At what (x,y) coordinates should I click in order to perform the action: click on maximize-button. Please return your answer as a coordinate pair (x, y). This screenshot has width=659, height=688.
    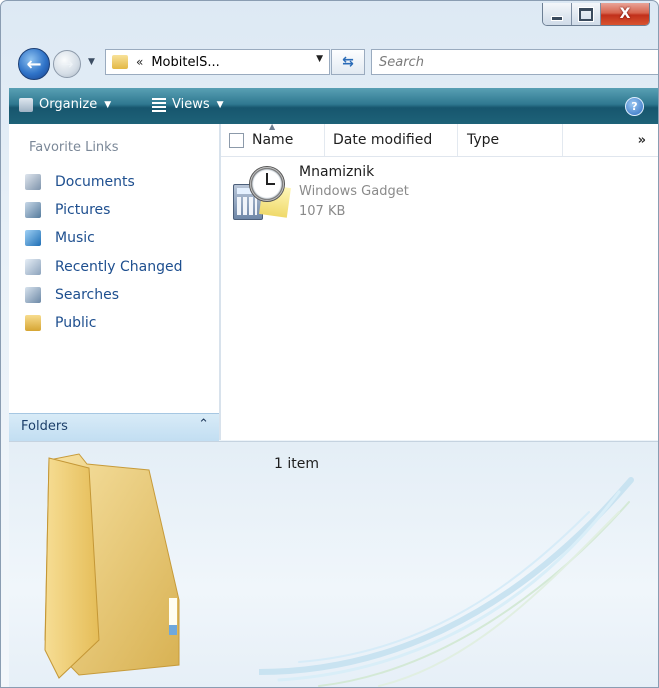
    Looking at the image, I should click on (586, 14).